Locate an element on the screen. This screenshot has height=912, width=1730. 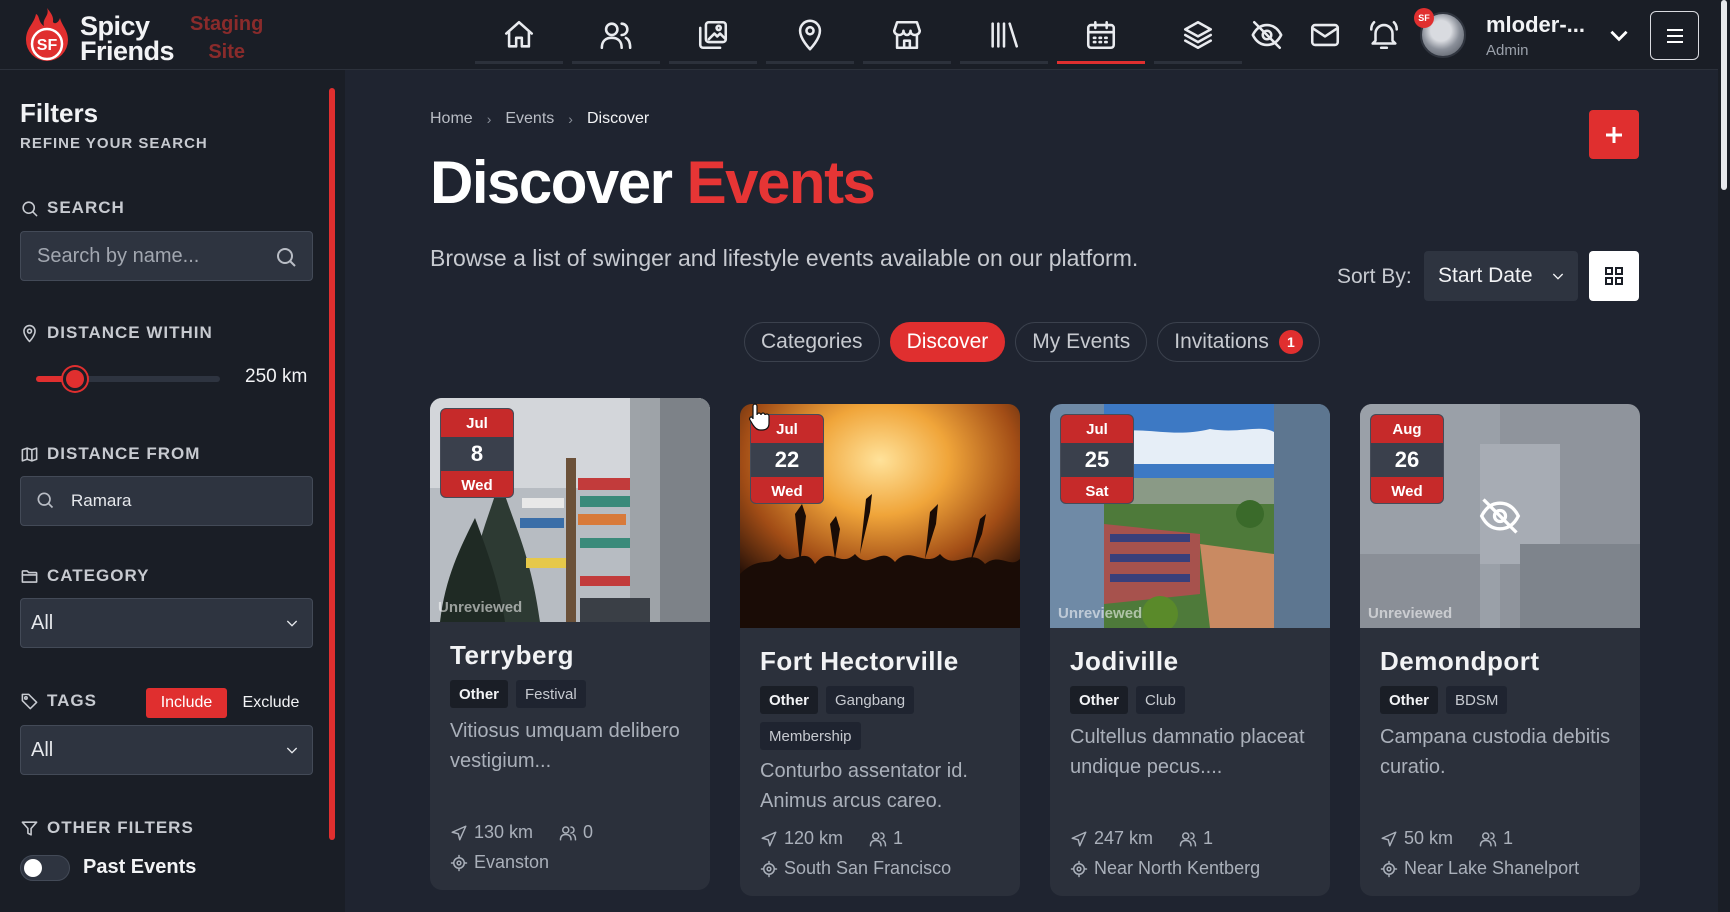
event-tag: Club is located at coordinates (1160, 700).